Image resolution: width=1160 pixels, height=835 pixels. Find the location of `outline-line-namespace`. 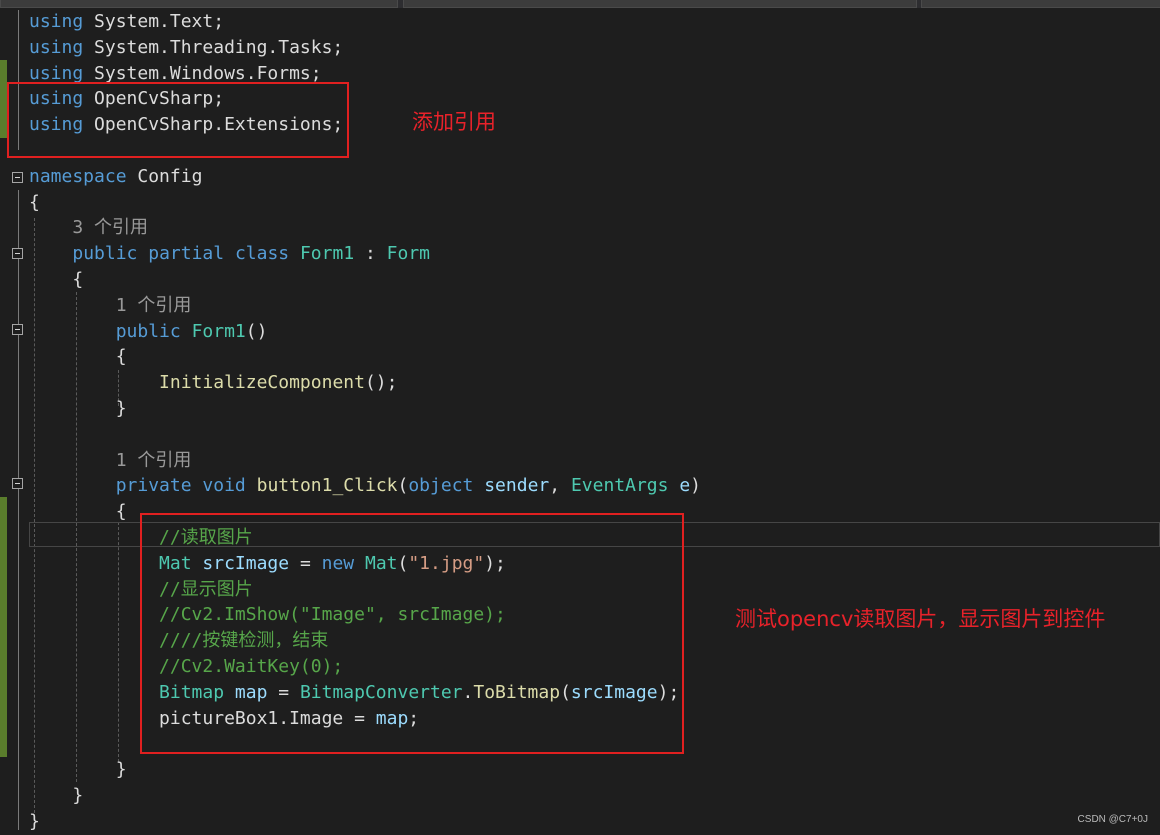

outline-line-namespace is located at coordinates (18, 510).